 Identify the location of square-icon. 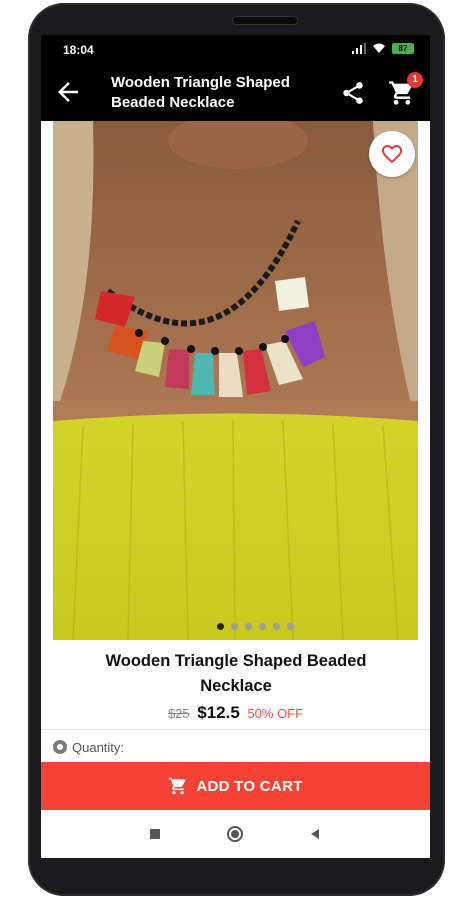
(155, 834).